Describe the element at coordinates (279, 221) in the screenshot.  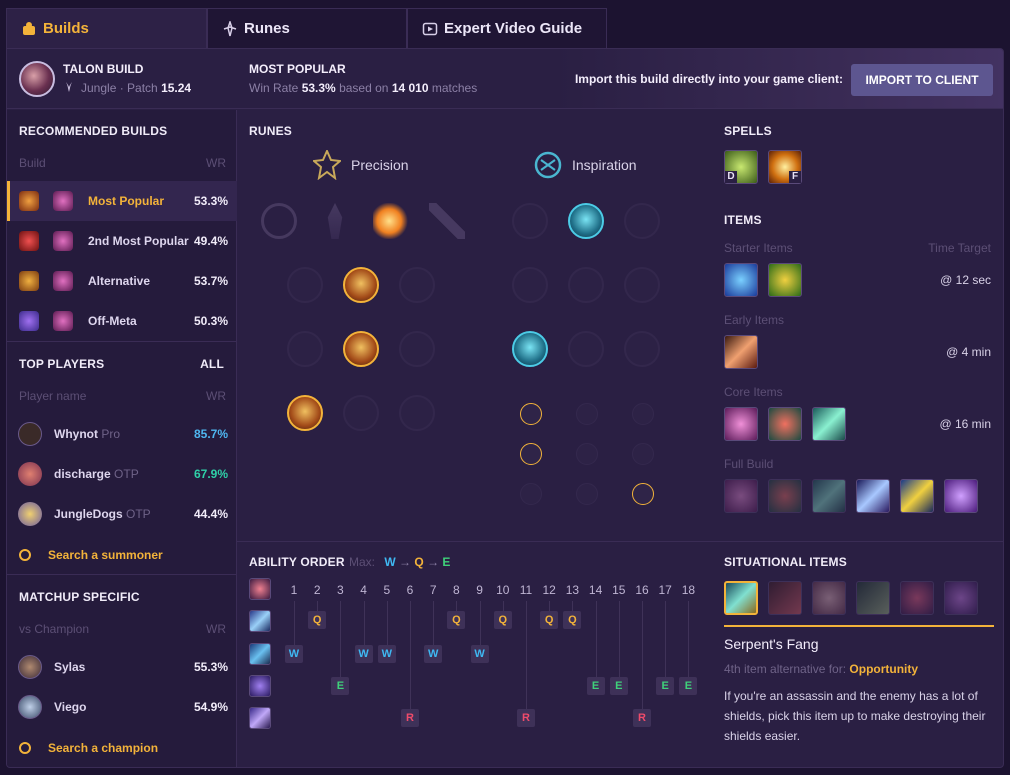
I see `keystone-press-the-attack` at that location.